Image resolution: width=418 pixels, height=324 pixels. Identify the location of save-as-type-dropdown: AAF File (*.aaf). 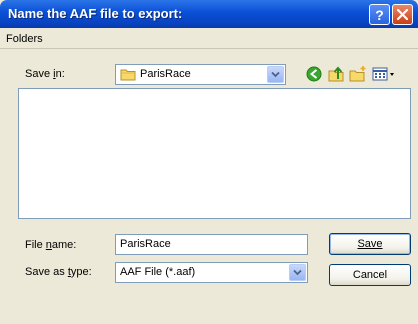
(211, 272).